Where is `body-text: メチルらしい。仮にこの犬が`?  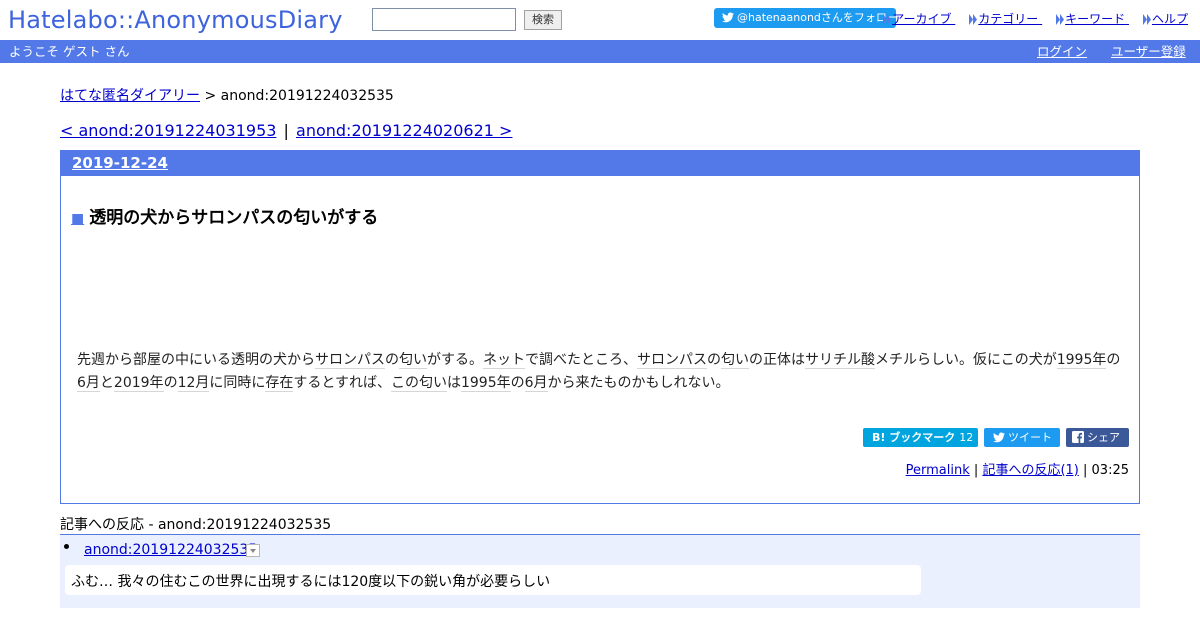 body-text: メチルらしい。仮にこの犬が is located at coordinates (966, 360).